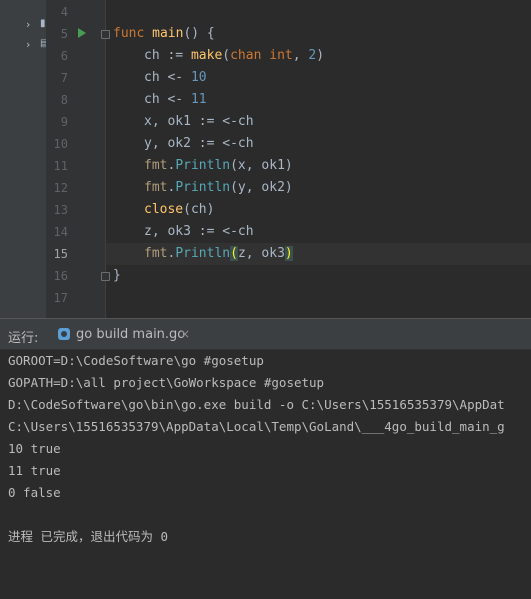  Describe the element at coordinates (198, 99) in the screenshot. I see `number-literal: 11` at that location.